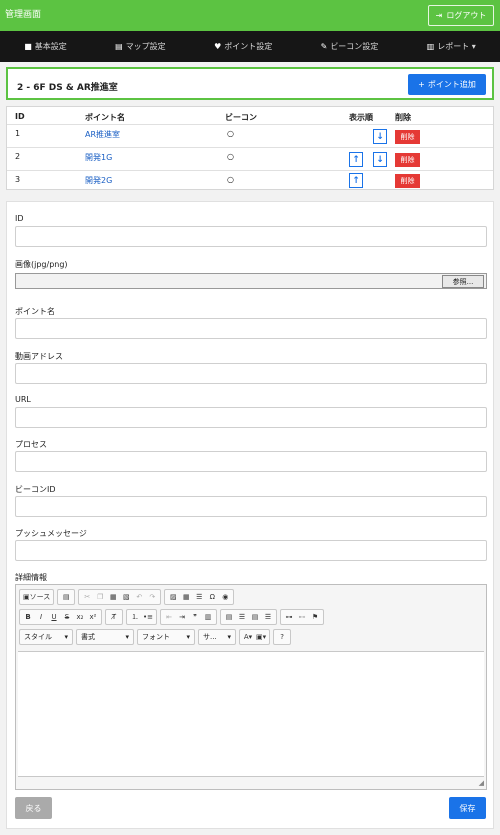  Describe the element at coordinates (315, 617) in the screenshot. I see `anchor-flag-icon: ⚑` at that location.